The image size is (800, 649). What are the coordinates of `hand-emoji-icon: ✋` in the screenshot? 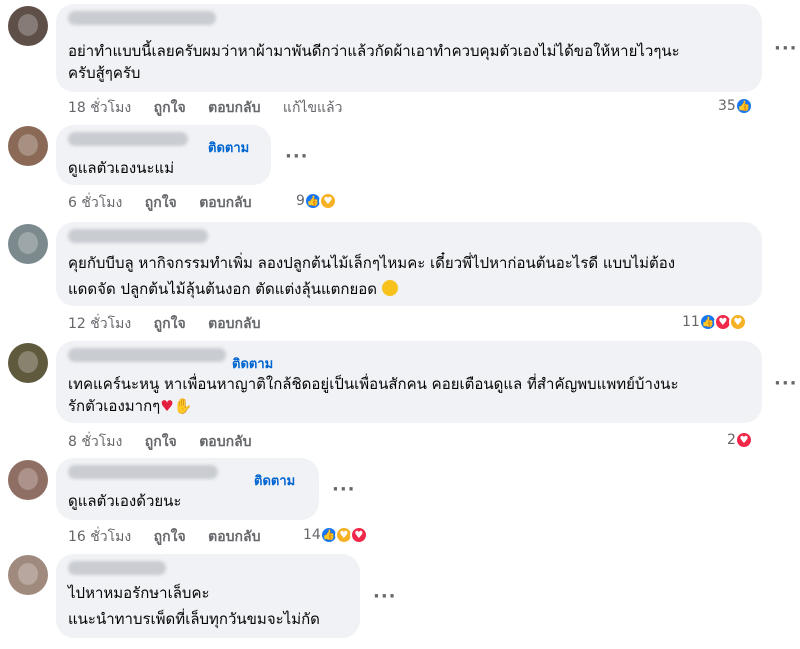 It's located at (183, 406).